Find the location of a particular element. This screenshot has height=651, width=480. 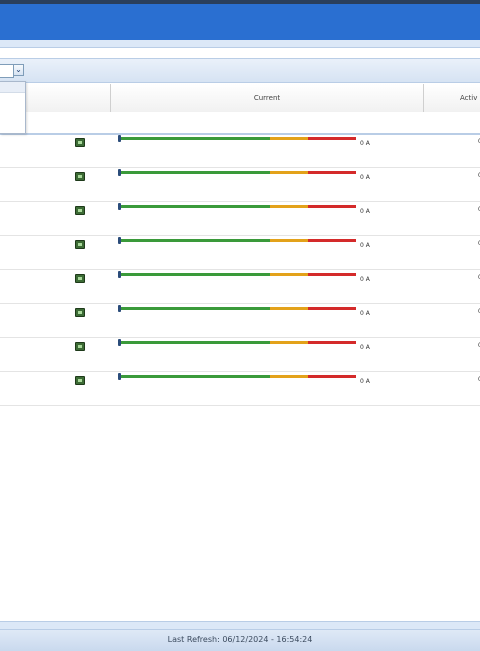

app-header is located at coordinates (240, 22).